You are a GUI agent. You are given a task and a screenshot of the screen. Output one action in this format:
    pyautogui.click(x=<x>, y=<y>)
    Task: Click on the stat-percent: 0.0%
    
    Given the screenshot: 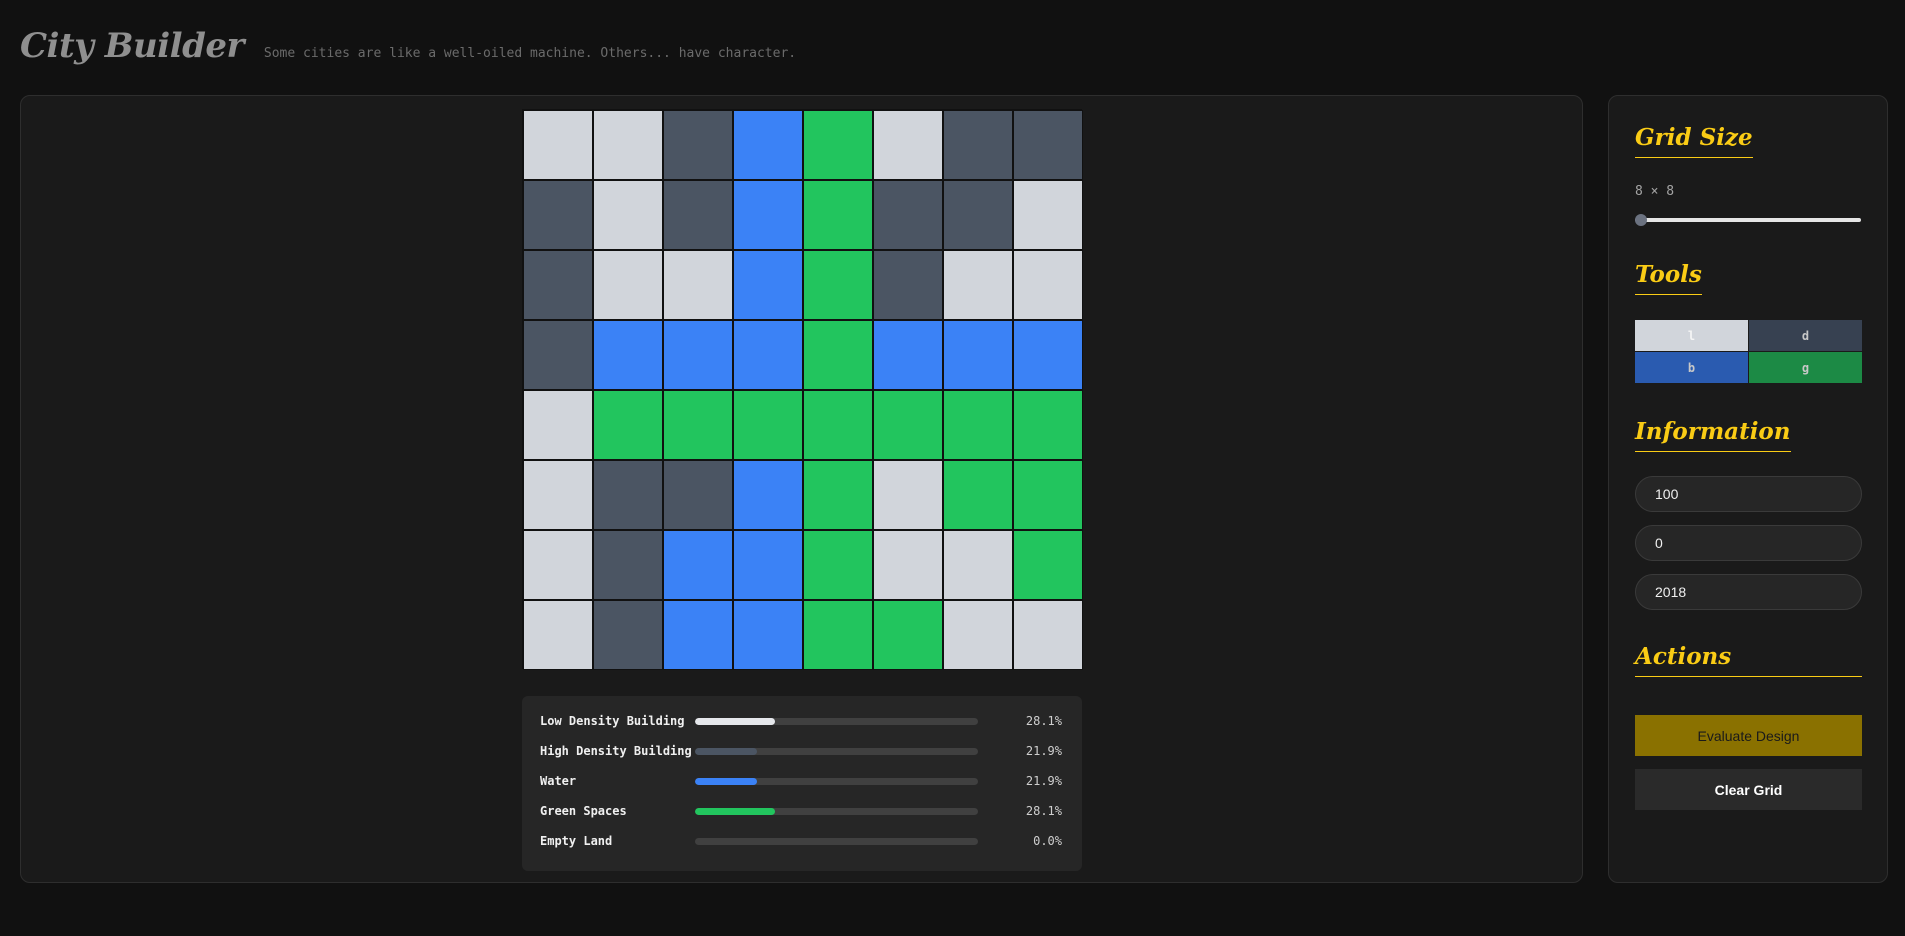 What is the action you would take?
    pyautogui.click(x=1047, y=841)
    